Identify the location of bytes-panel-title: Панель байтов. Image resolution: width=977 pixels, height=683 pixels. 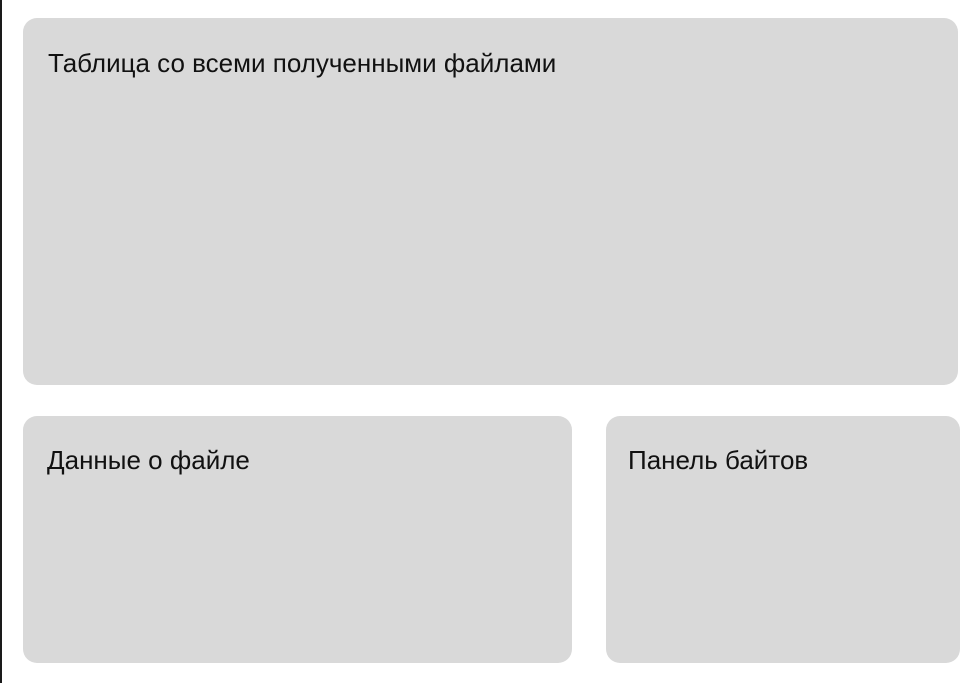
(718, 460).